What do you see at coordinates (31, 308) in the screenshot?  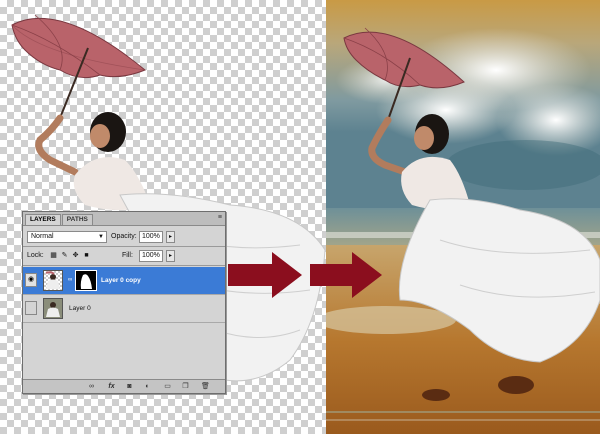 I see `visibility-toggle` at bounding box center [31, 308].